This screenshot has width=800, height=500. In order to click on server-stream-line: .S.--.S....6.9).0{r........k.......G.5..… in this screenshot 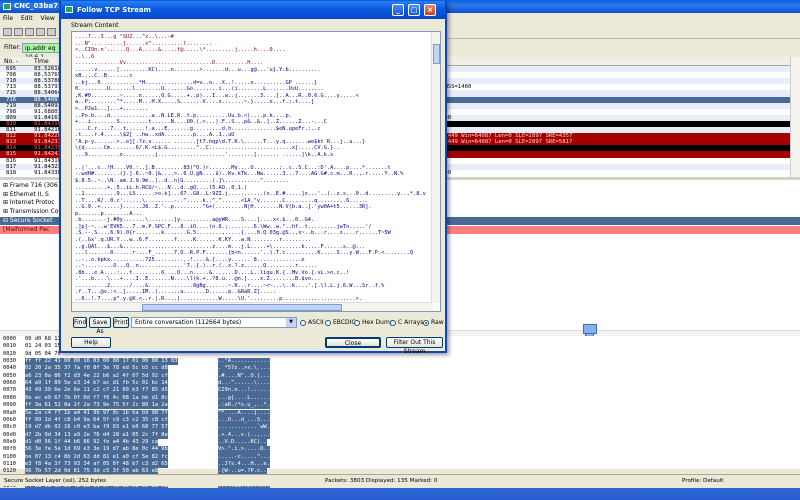, I will do `click(233, 233)`.